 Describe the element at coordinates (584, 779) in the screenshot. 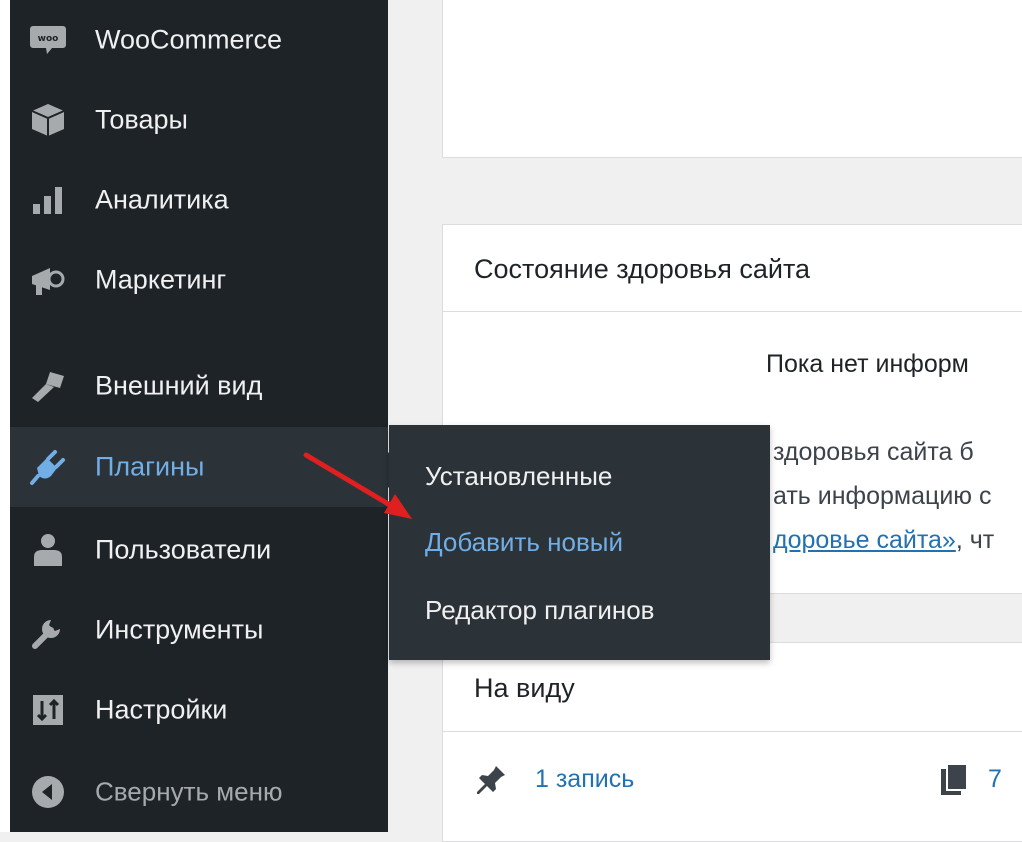

I see `posts-count-link: 1 запись` at that location.